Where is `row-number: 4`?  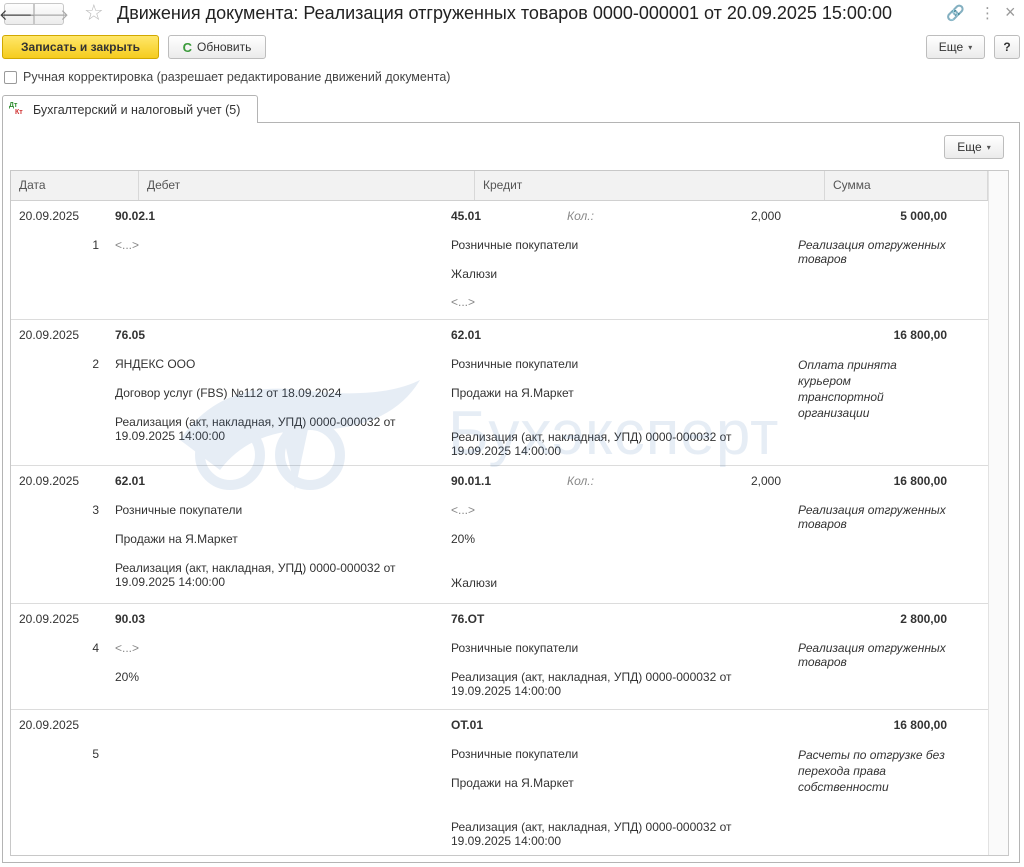
row-number: 4 is located at coordinates (95, 648).